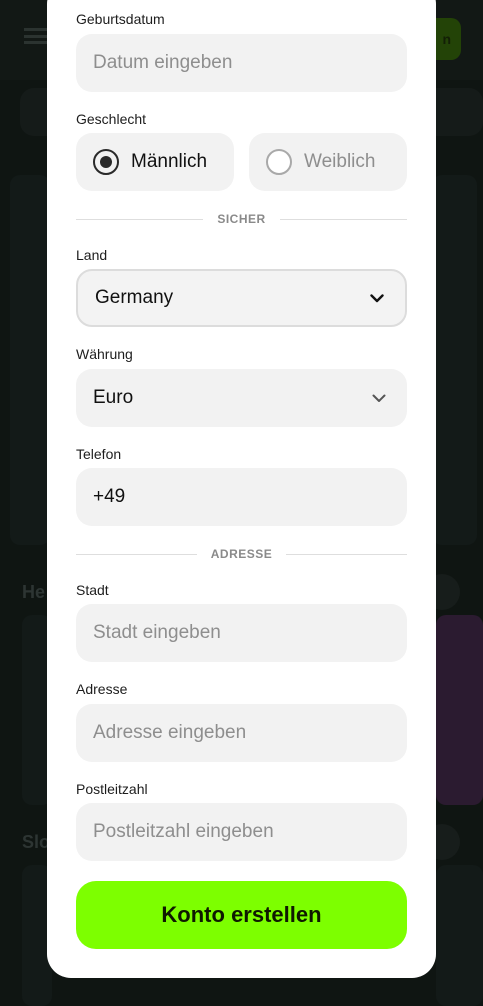 The height and width of the screenshot is (1006, 483). What do you see at coordinates (241, 398) in the screenshot?
I see `currency-select: Euro` at bounding box center [241, 398].